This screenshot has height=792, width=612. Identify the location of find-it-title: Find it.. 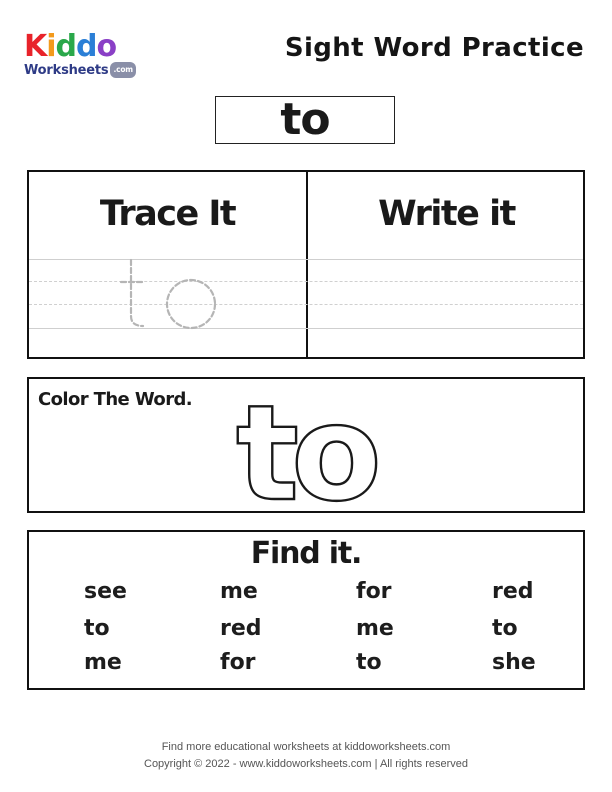
(306, 553).